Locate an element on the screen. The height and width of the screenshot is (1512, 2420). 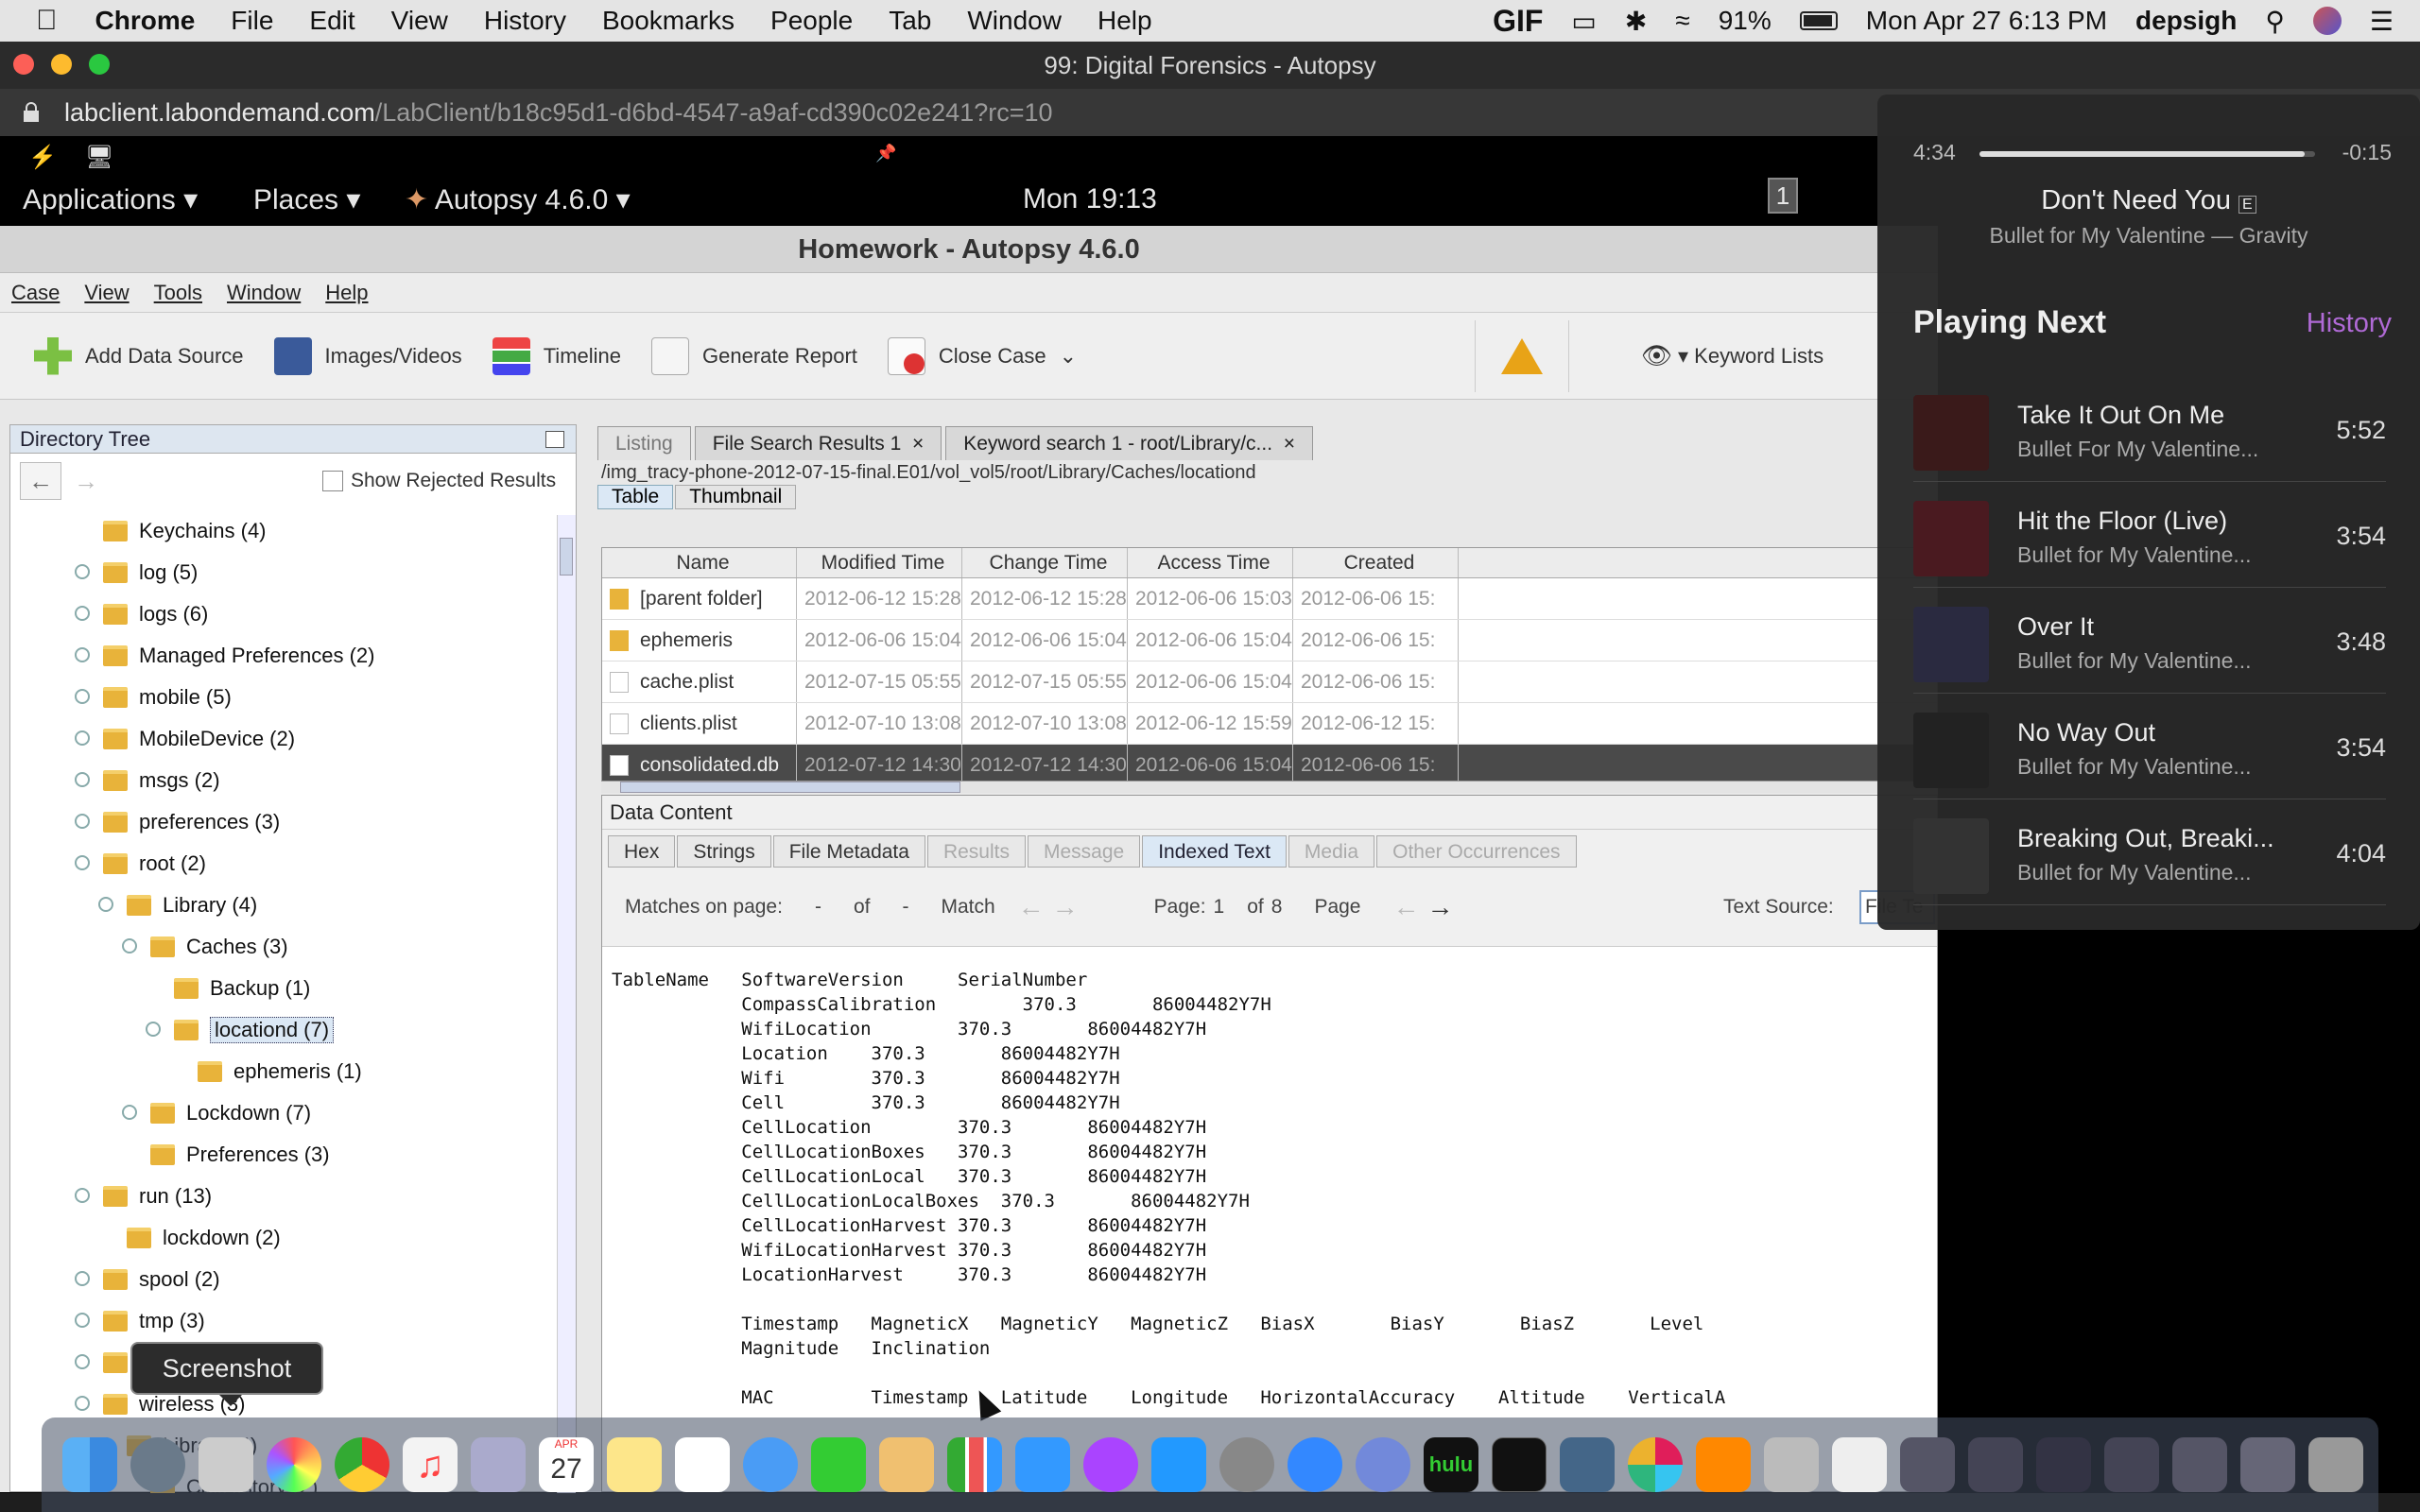
document-icon is located at coordinates (1859, 1464).